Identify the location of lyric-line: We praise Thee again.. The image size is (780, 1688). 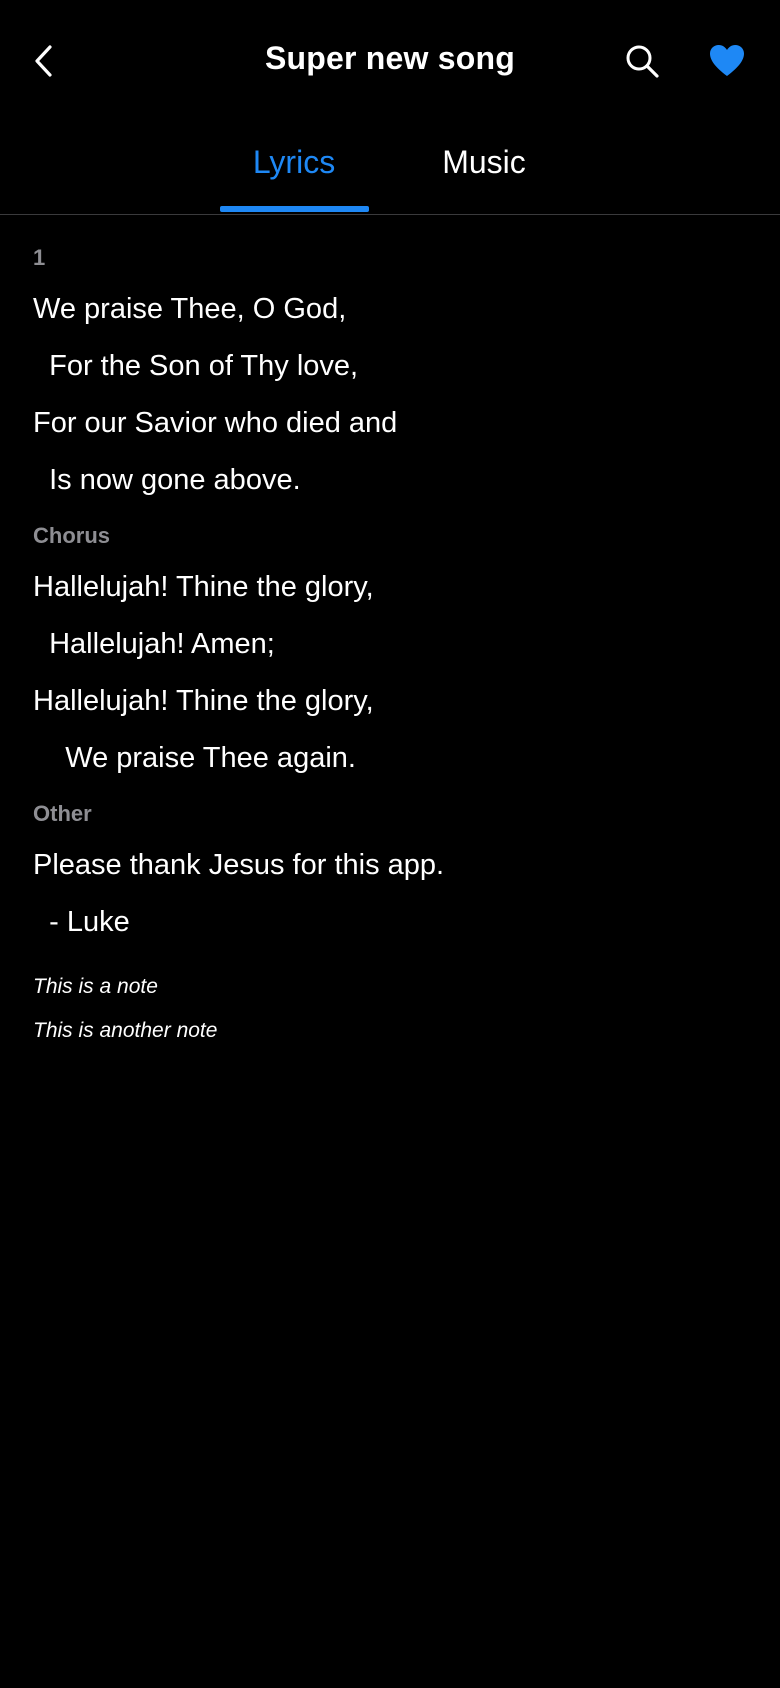
(194, 758).